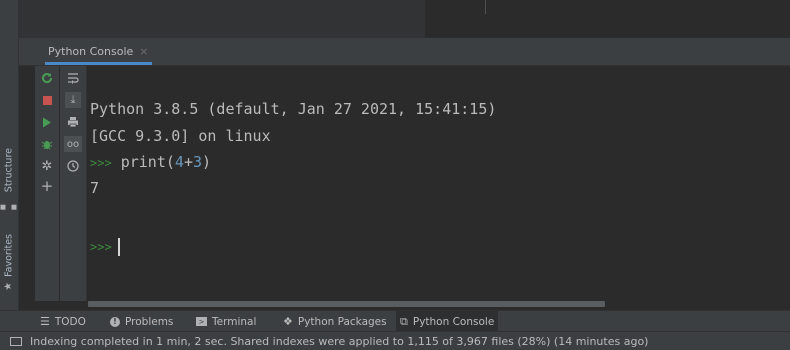 This screenshot has width=790, height=350. I want to click on python-icon: ⧉, so click(404, 321).